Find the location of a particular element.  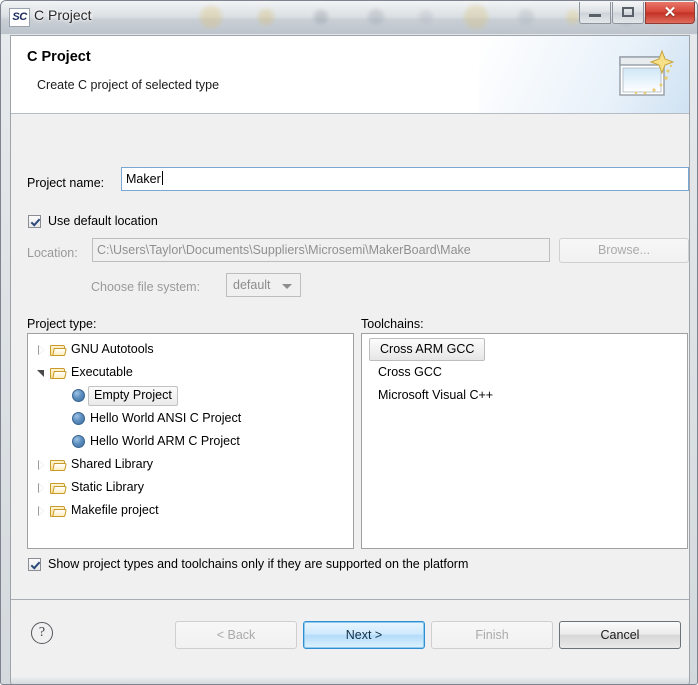

tree-item-label: Hello World ANSI C Project is located at coordinates (166, 418).